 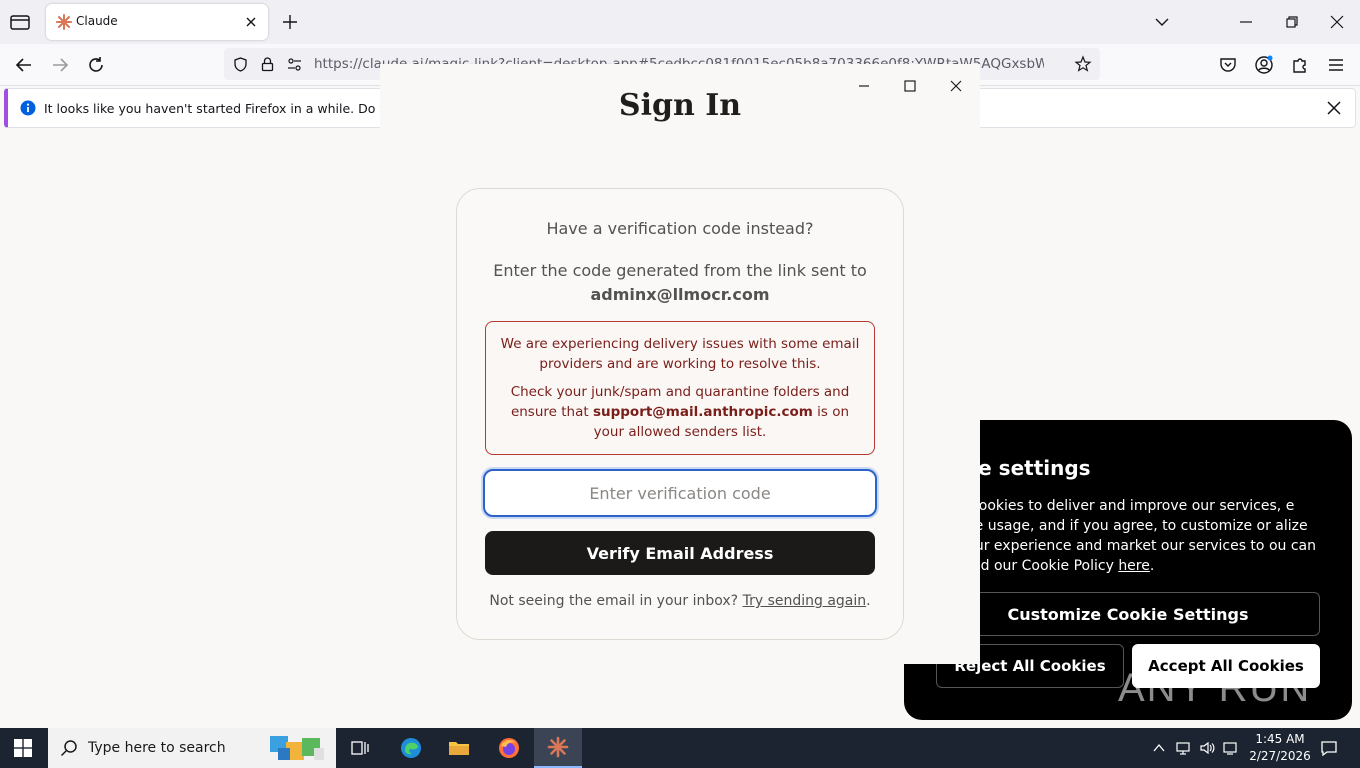 What do you see at coordinates (290, 22) in the screenshot?
I see `new-tab-icon` at bounding box center [290, 22].